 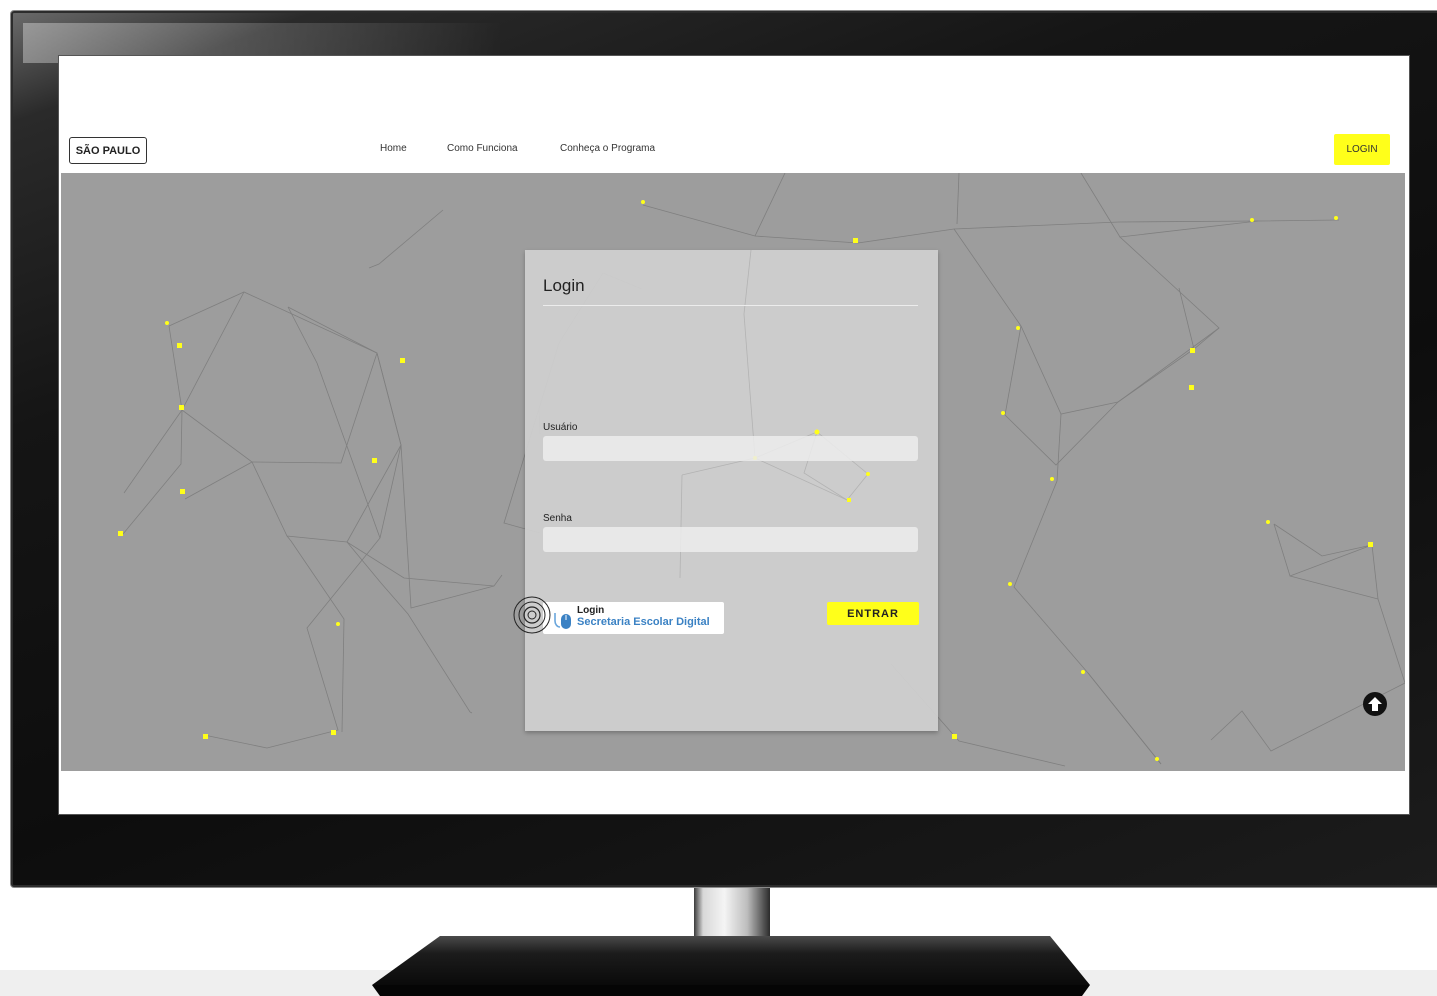 What do you see at coordinates (732, 928) in the screenshot?
I see `monitor-stand-neck` at bounding box center [732, 928].